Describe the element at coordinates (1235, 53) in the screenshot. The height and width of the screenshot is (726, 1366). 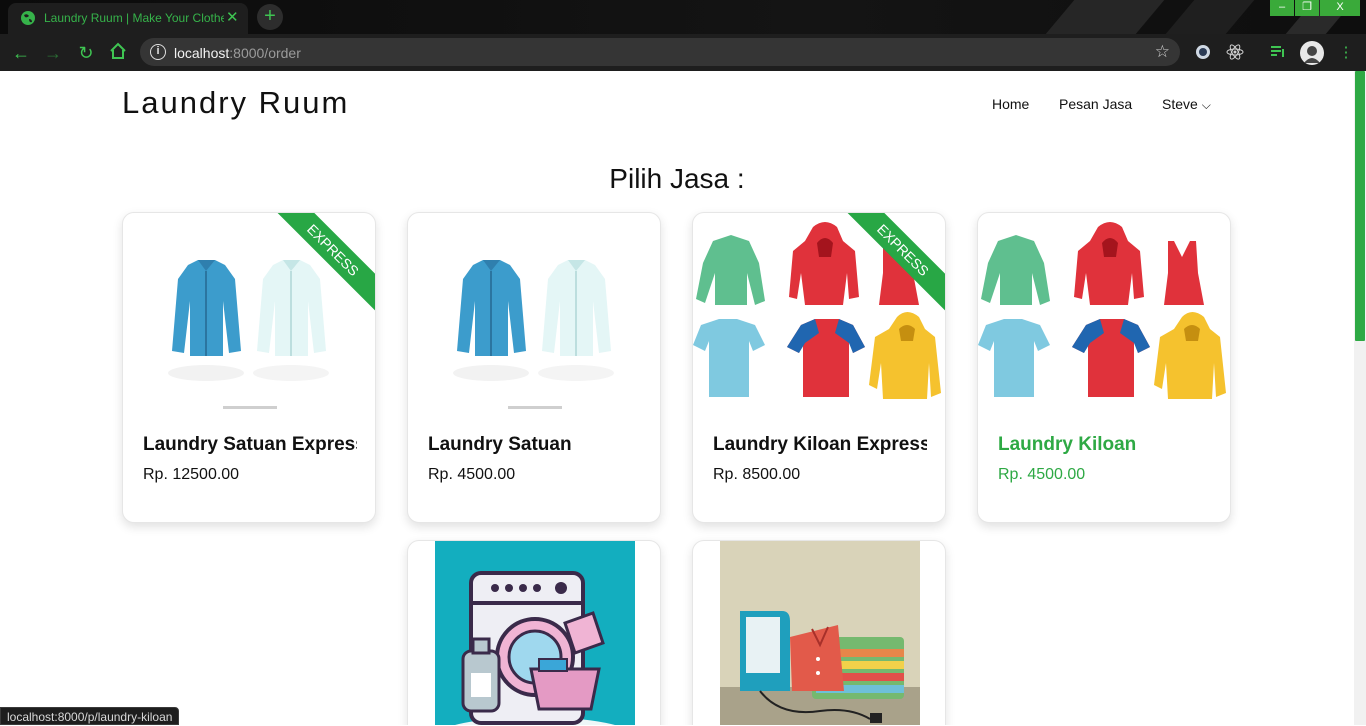
I see `react-devtools-icon` at that location.